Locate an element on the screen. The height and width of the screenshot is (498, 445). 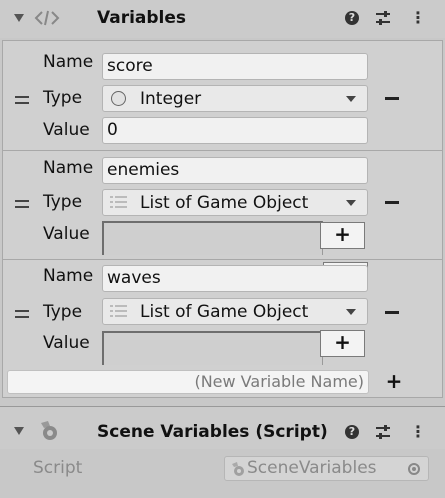
script-file-icon is located at coordinates (238, 469).